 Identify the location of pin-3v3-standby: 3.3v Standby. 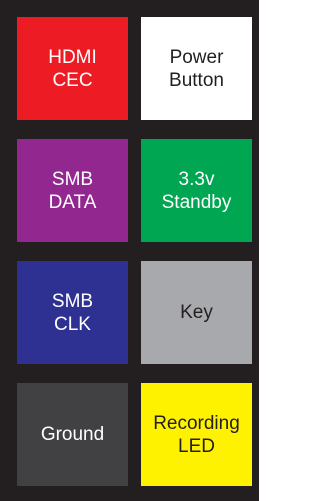
(196, 190).